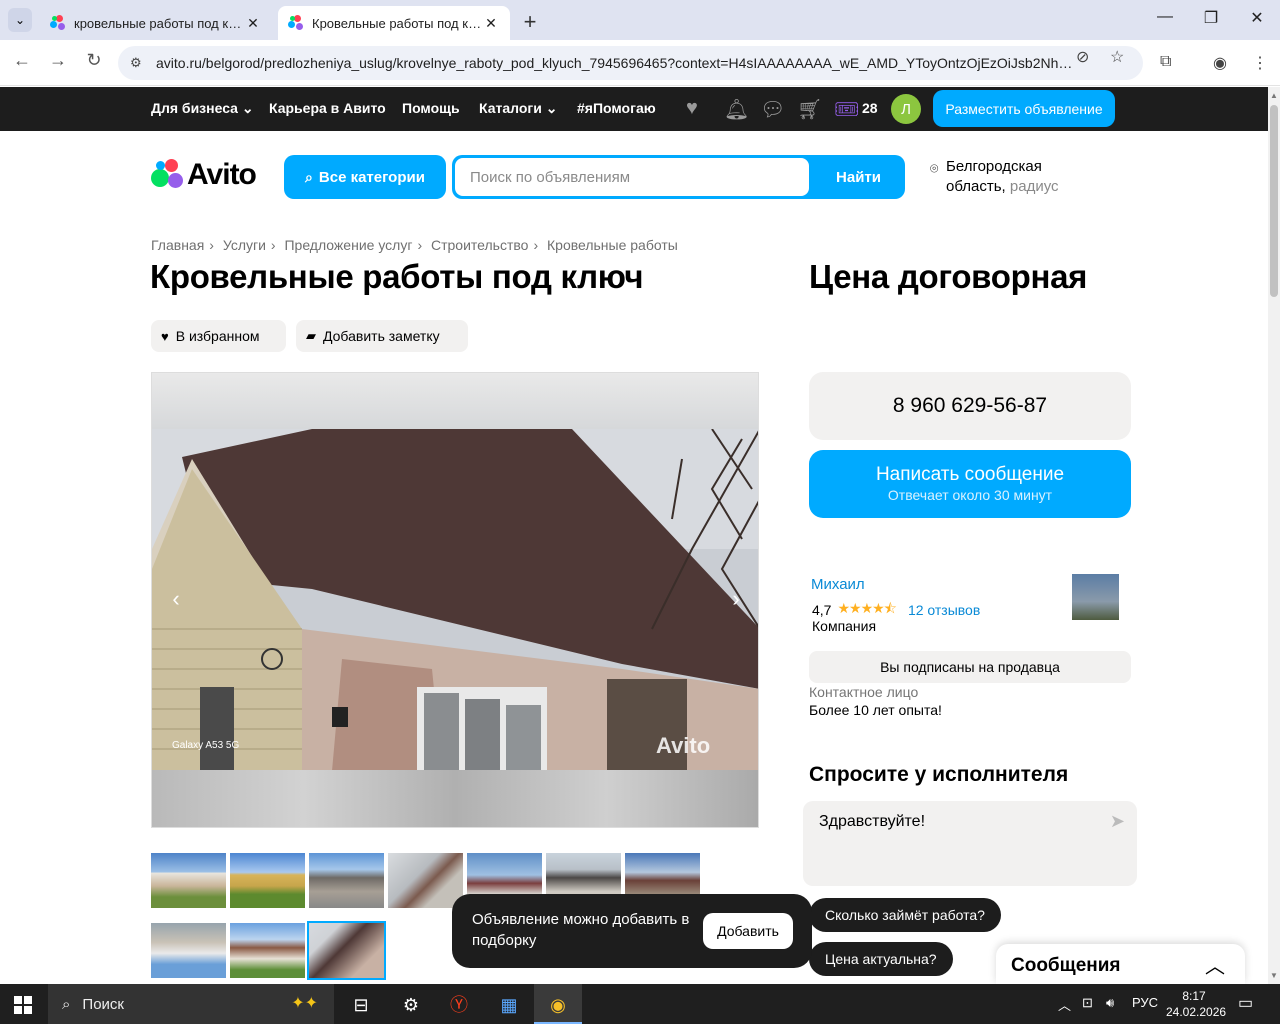  What do you see at coordinates (858, 177) in the screenshot?
I see `search-button: Найти` at bounding box center [858, 177].